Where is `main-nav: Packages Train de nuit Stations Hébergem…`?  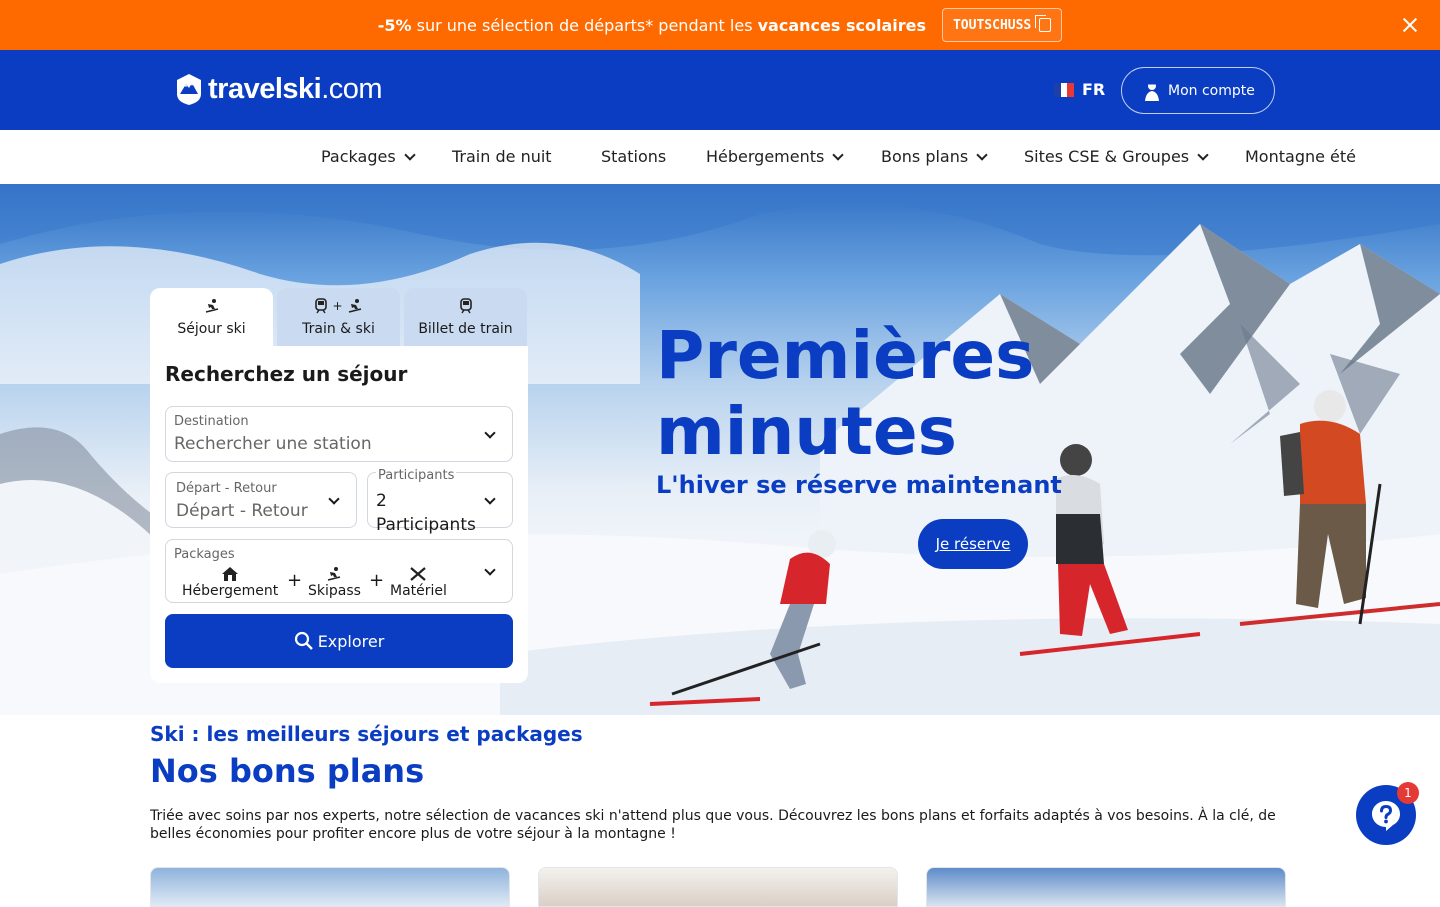
main-nav: Packages Train de nuit Stations Hébergem… is located at coordinates (720, 157).